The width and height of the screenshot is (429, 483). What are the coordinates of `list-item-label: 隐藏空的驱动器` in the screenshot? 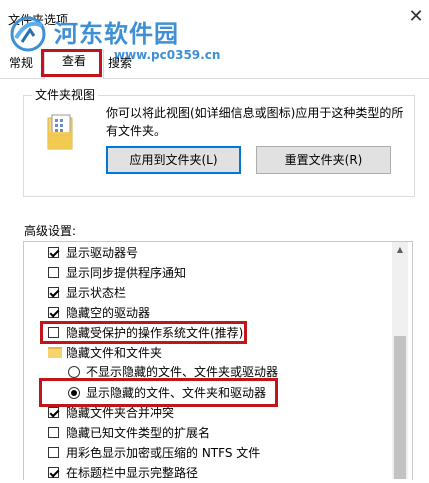 It's located at (108, 313).